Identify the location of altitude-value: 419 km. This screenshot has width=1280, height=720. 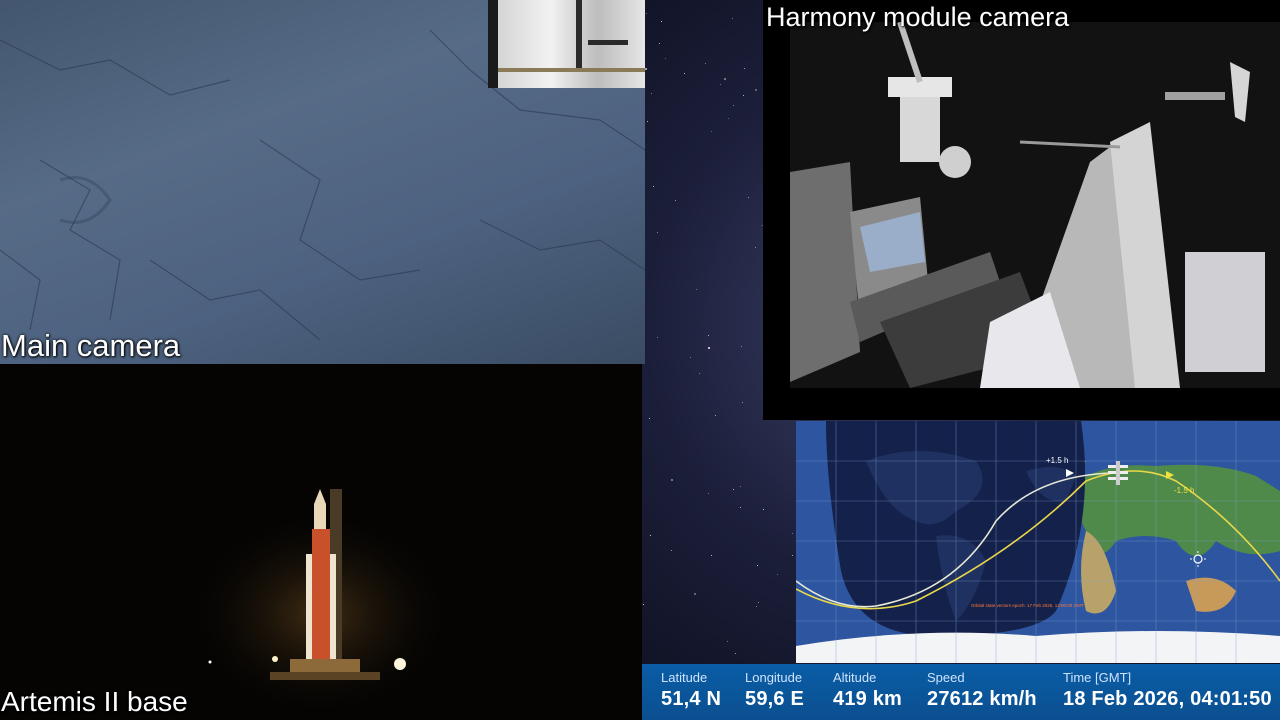
(868, 699).